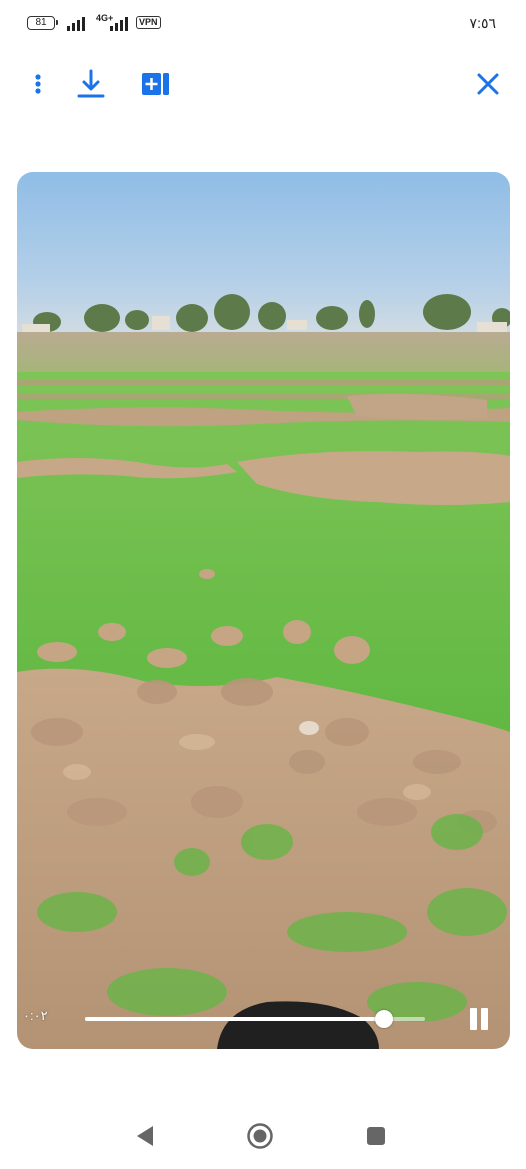 The width and height of the screenshot is (526, 1169). I want to click on add-to-album-button, so click(155, 84).